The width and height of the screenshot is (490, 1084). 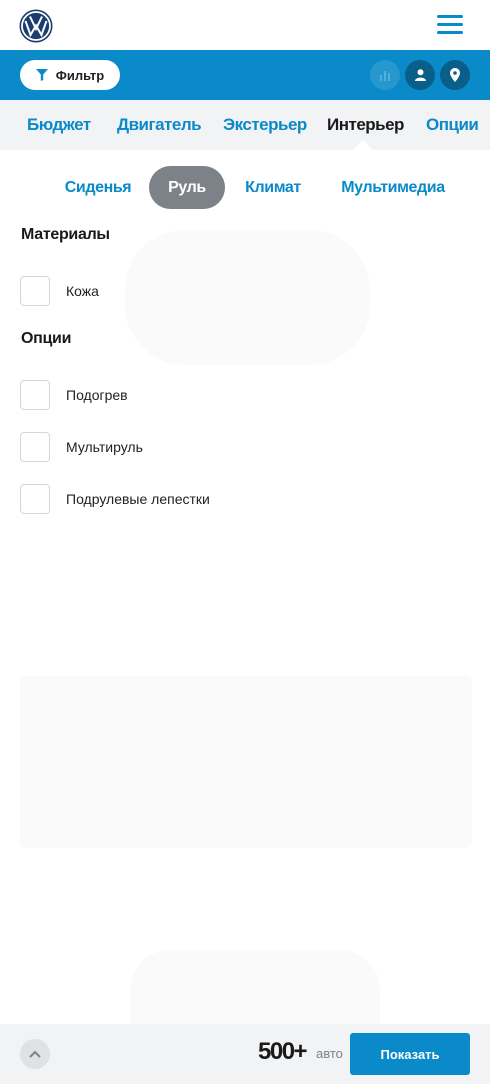 What do you see at coordinates (452, 125) in the screenshot?
I see `tab-options: Опции` at bounding box center [452, 125].